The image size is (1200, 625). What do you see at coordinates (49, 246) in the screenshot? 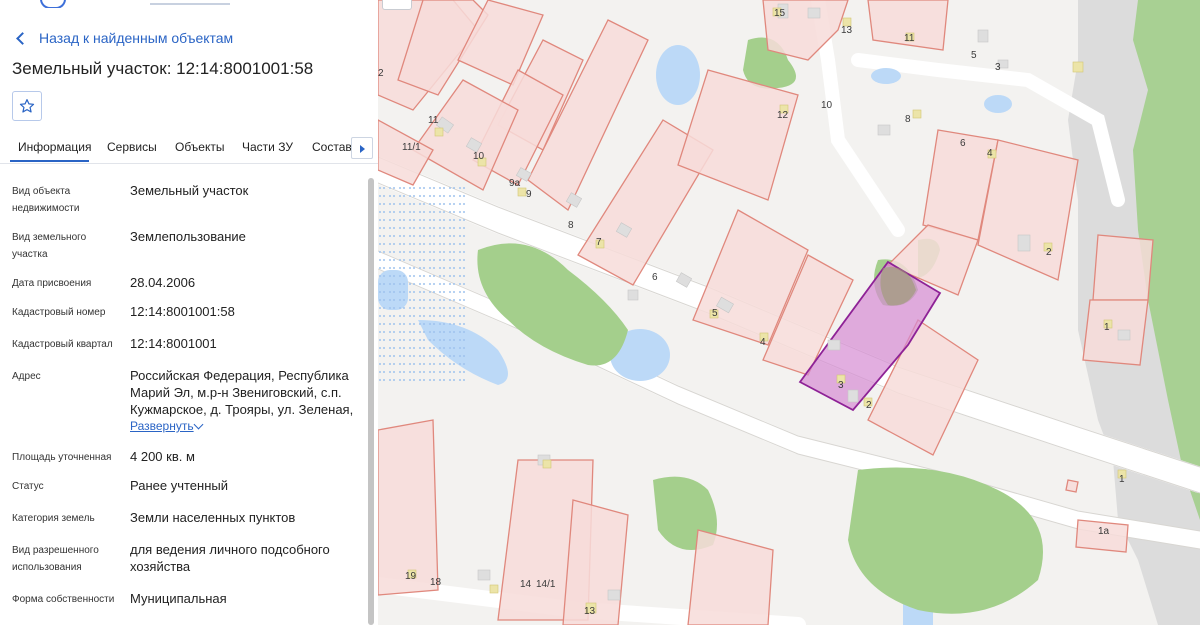
I see `label-land-type: Вид земельного участка` at bounding box center [49, 246].